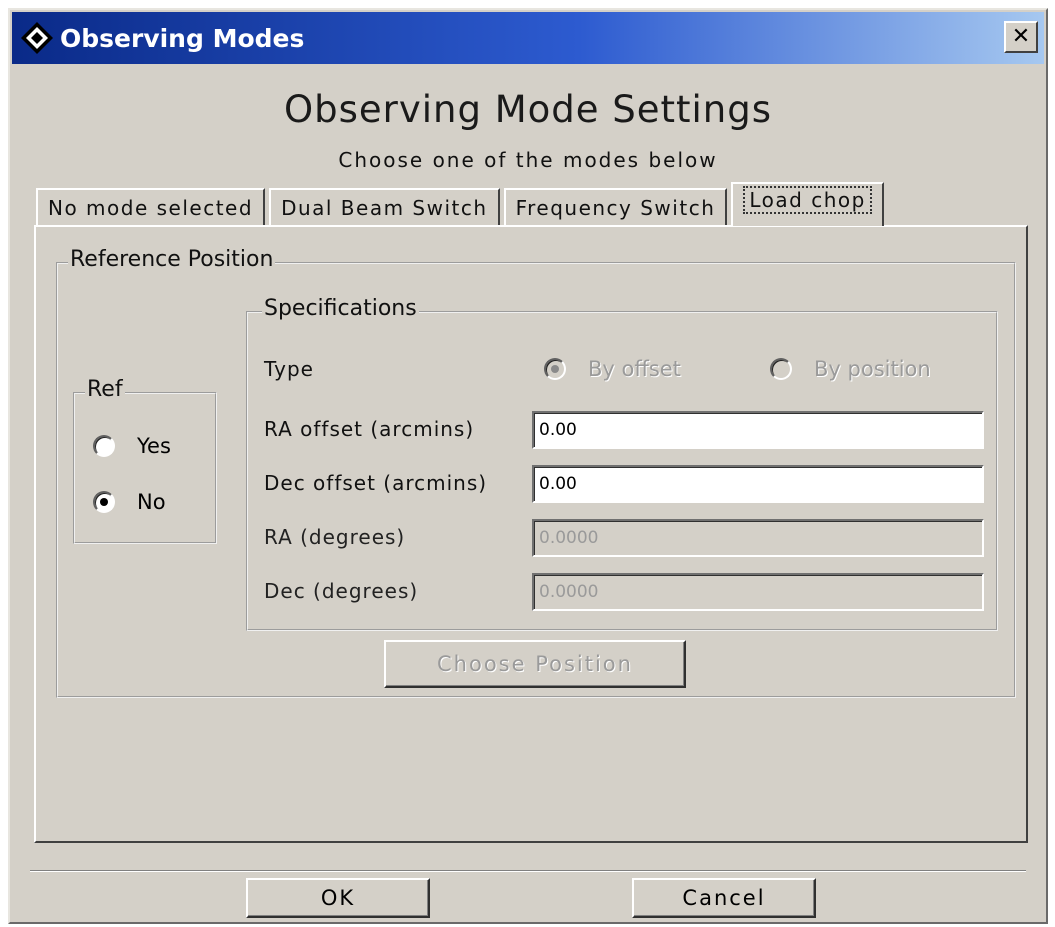 The height and width of the screenshot is (927, 1055). I want to click on cancel-label: Cancel, so click(724, 898).